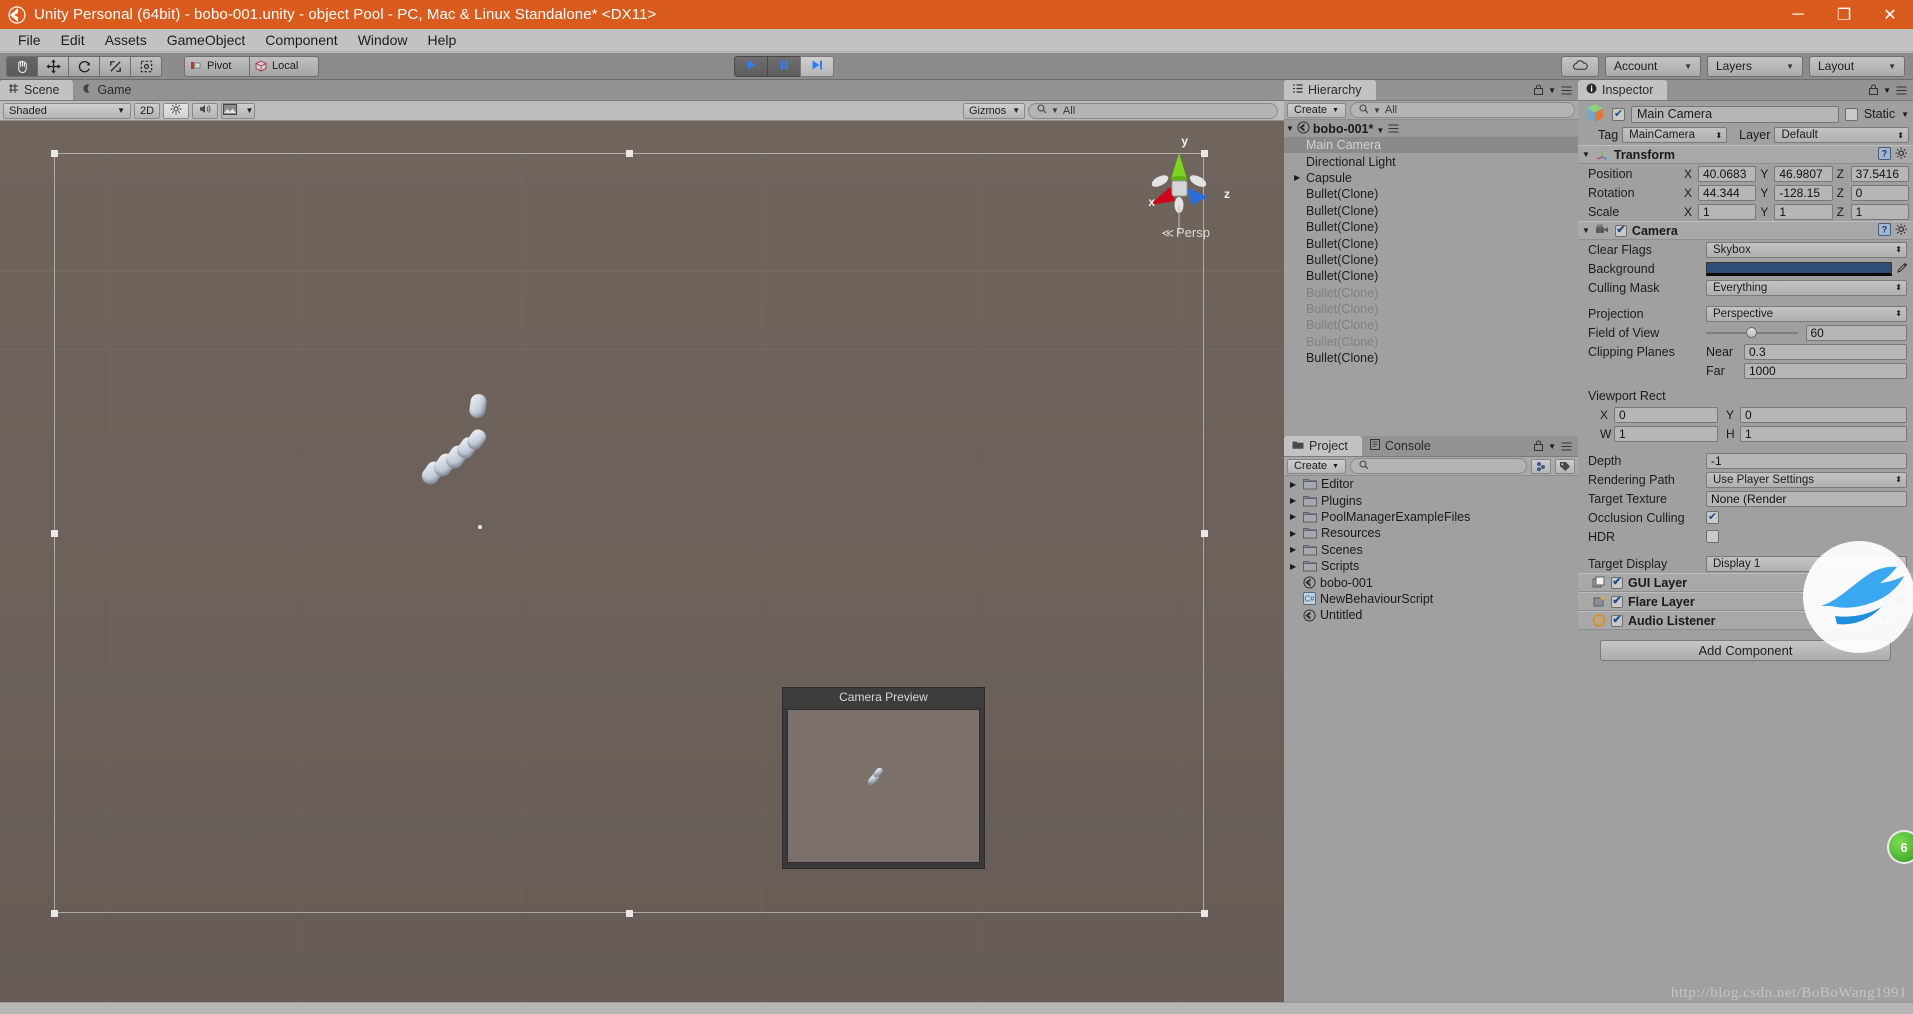 The height and width of the screenshot is (1014, 1913). What do you see at coordinates (37, 90) in the screenshot?
I see `tab-scene: Scene` at bounding box center [37, 90].